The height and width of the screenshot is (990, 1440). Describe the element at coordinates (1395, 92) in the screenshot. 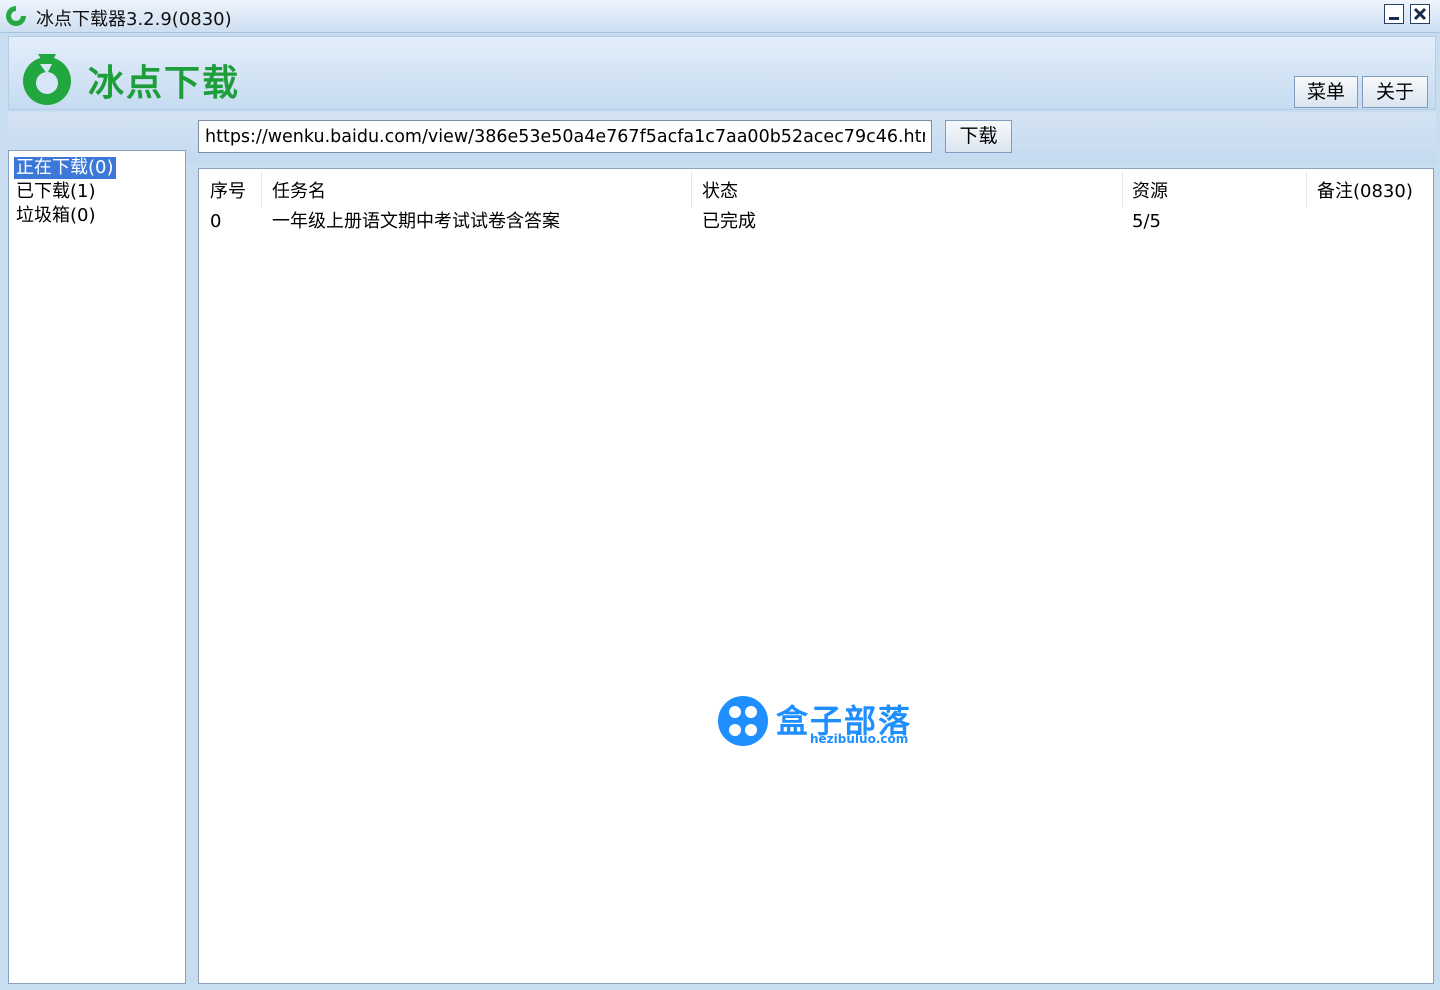

I see `about-button: 关于` at that location.